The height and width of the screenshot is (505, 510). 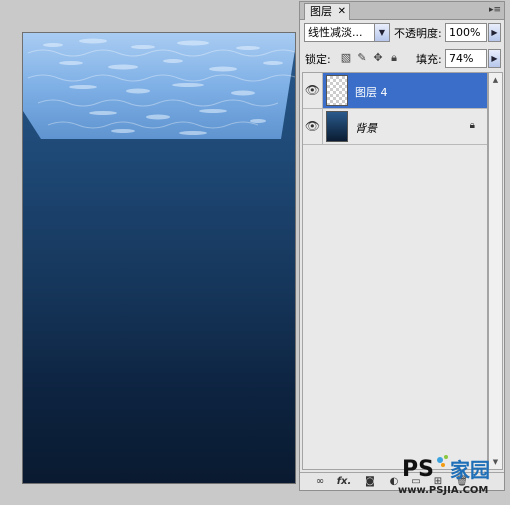 I want to click on fill-slider-arrow-icon: ▶, so click(x=494, y=58).